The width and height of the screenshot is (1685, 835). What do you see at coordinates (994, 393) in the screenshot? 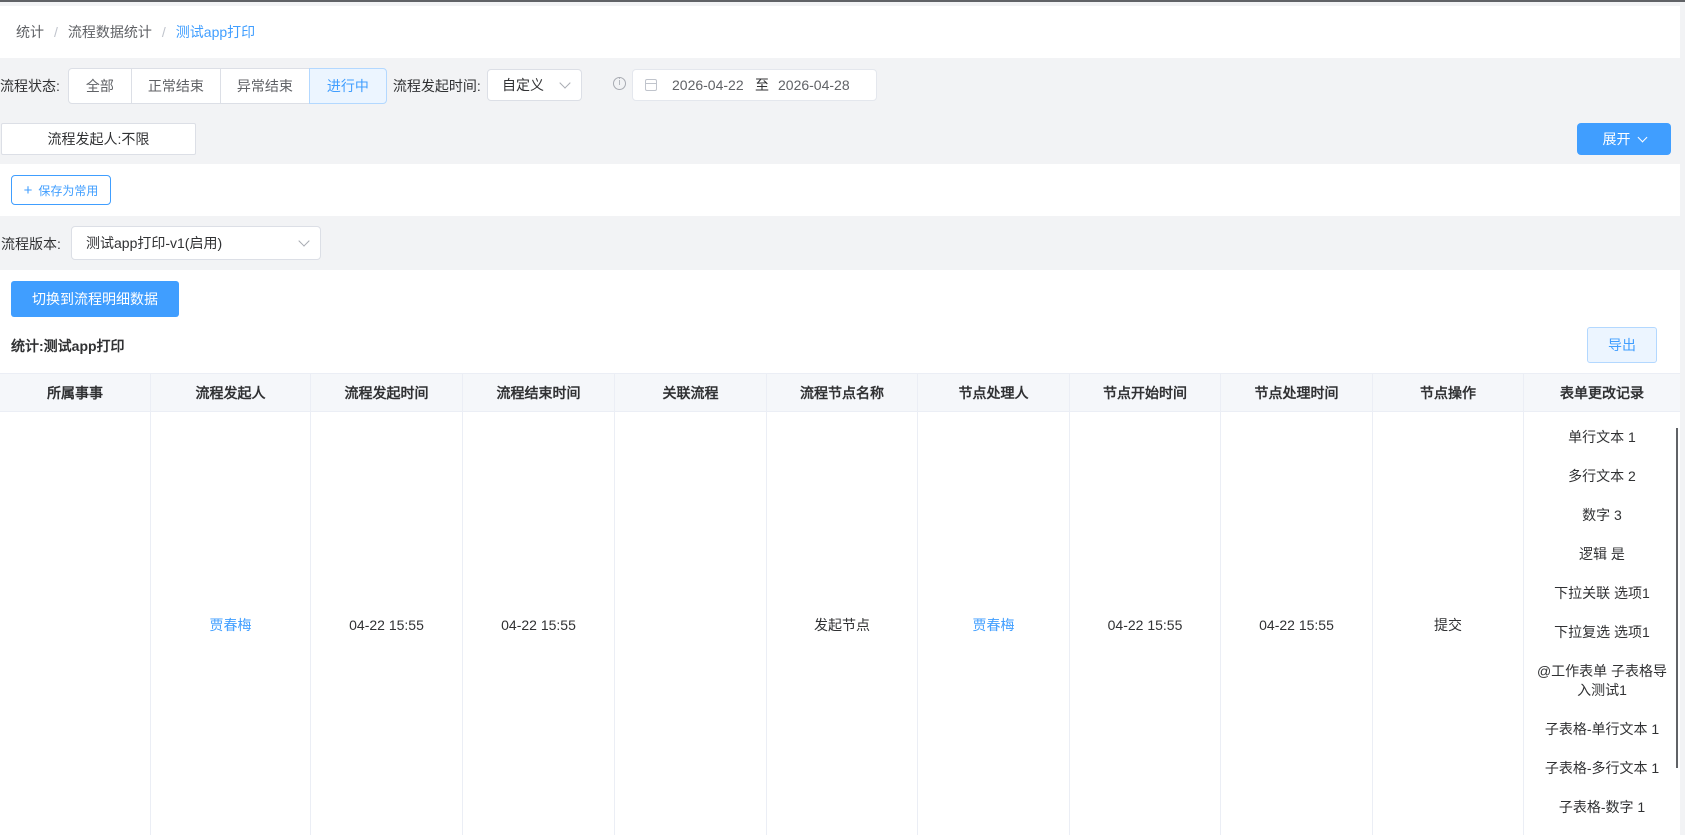
I see `column-header: 节点处理人` at bounding box center [994, 393].